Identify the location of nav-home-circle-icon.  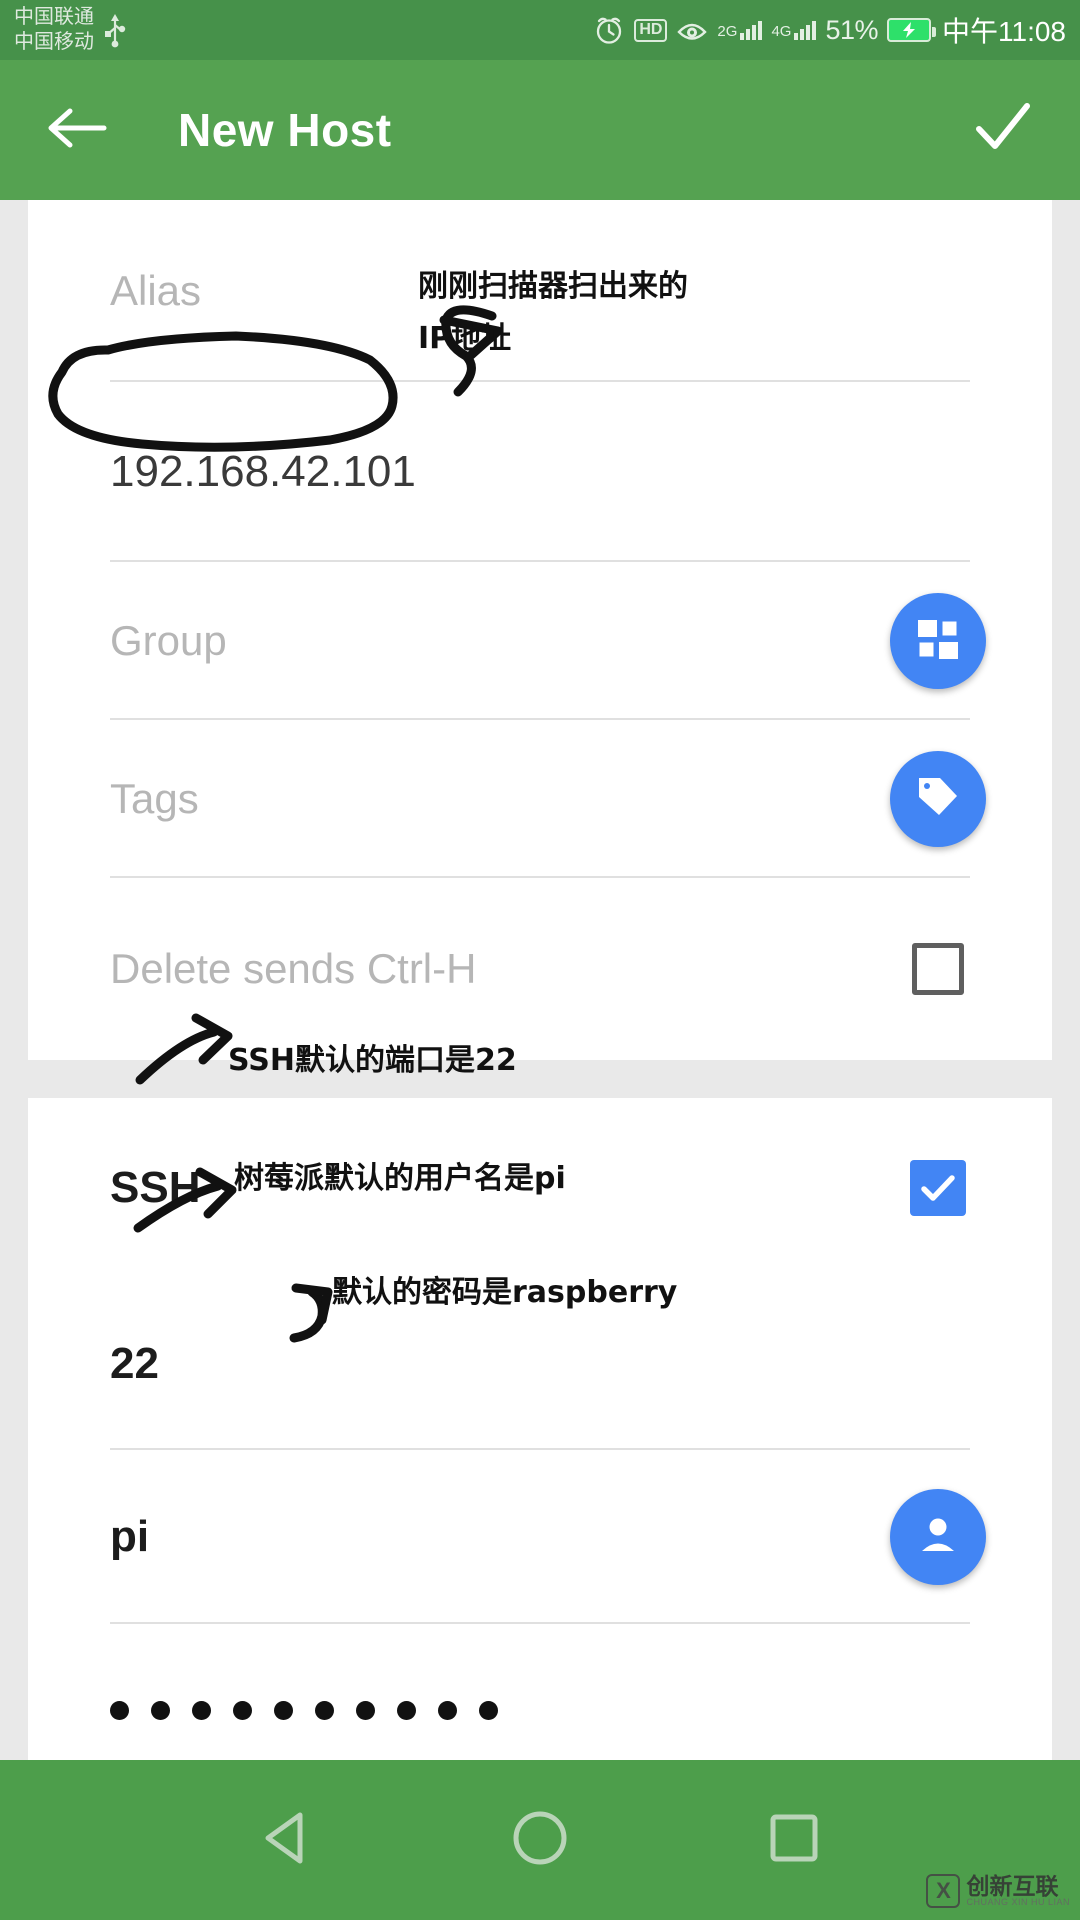
(540, 1840).